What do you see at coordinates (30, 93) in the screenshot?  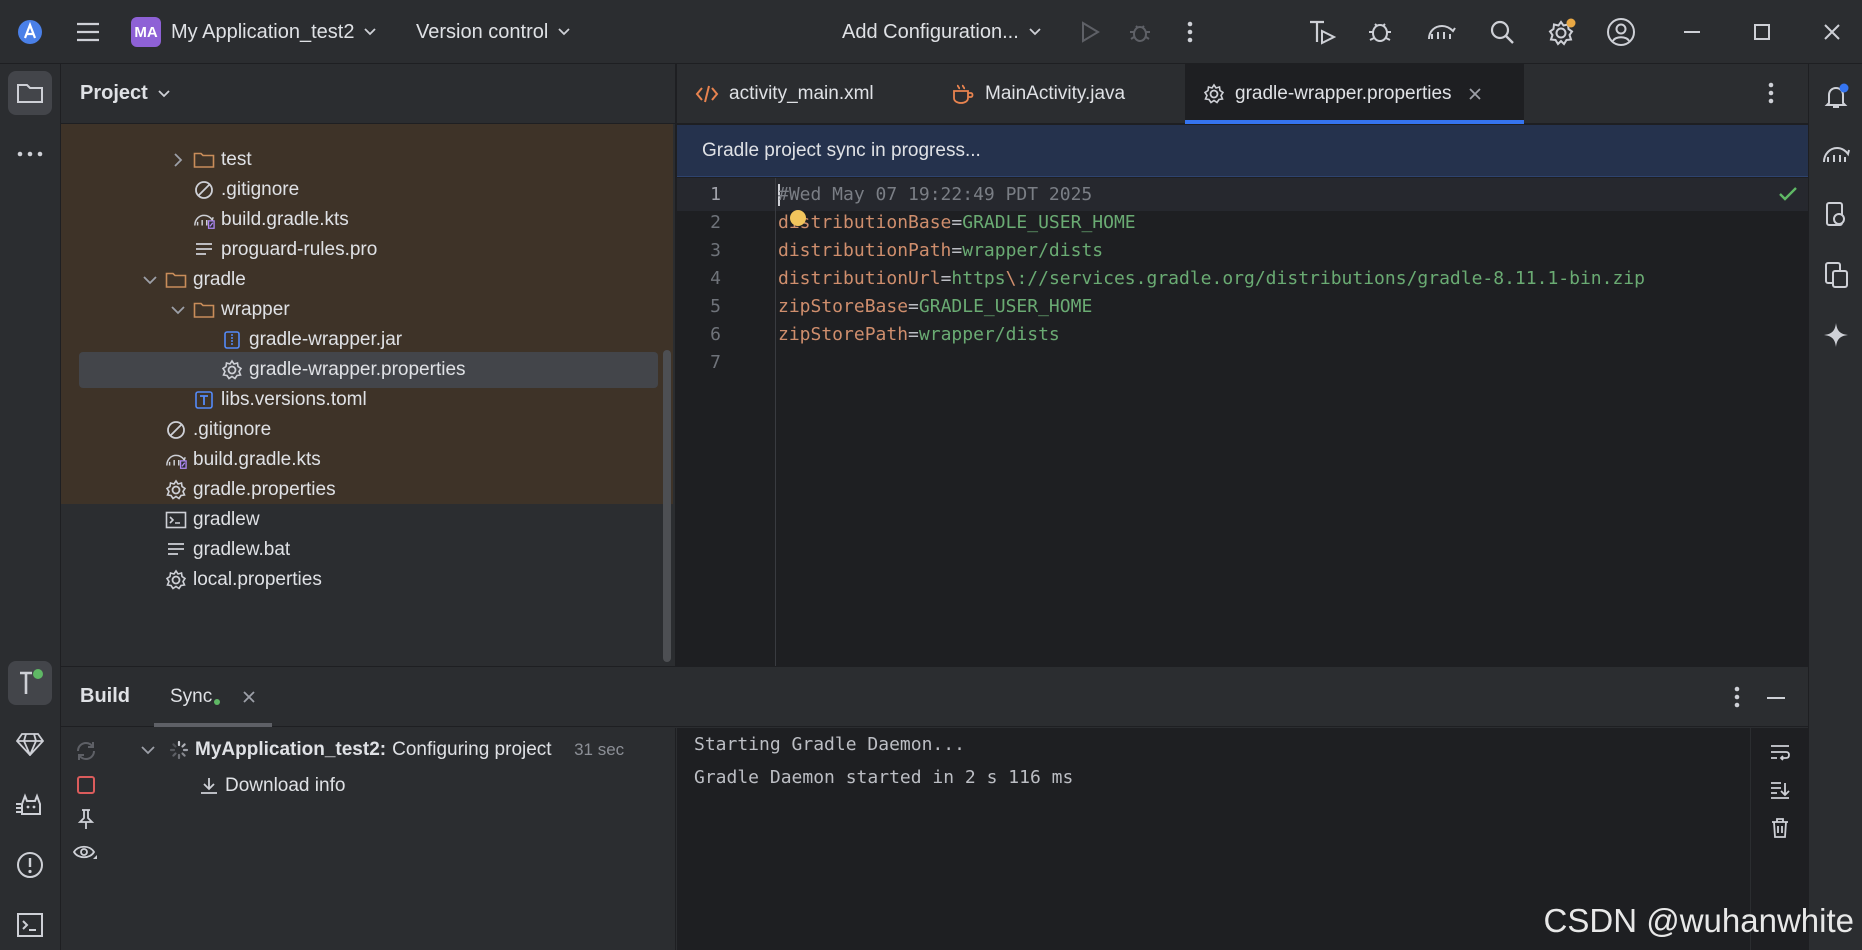 I see `project-tool-button` at bounding box center [30, 93].